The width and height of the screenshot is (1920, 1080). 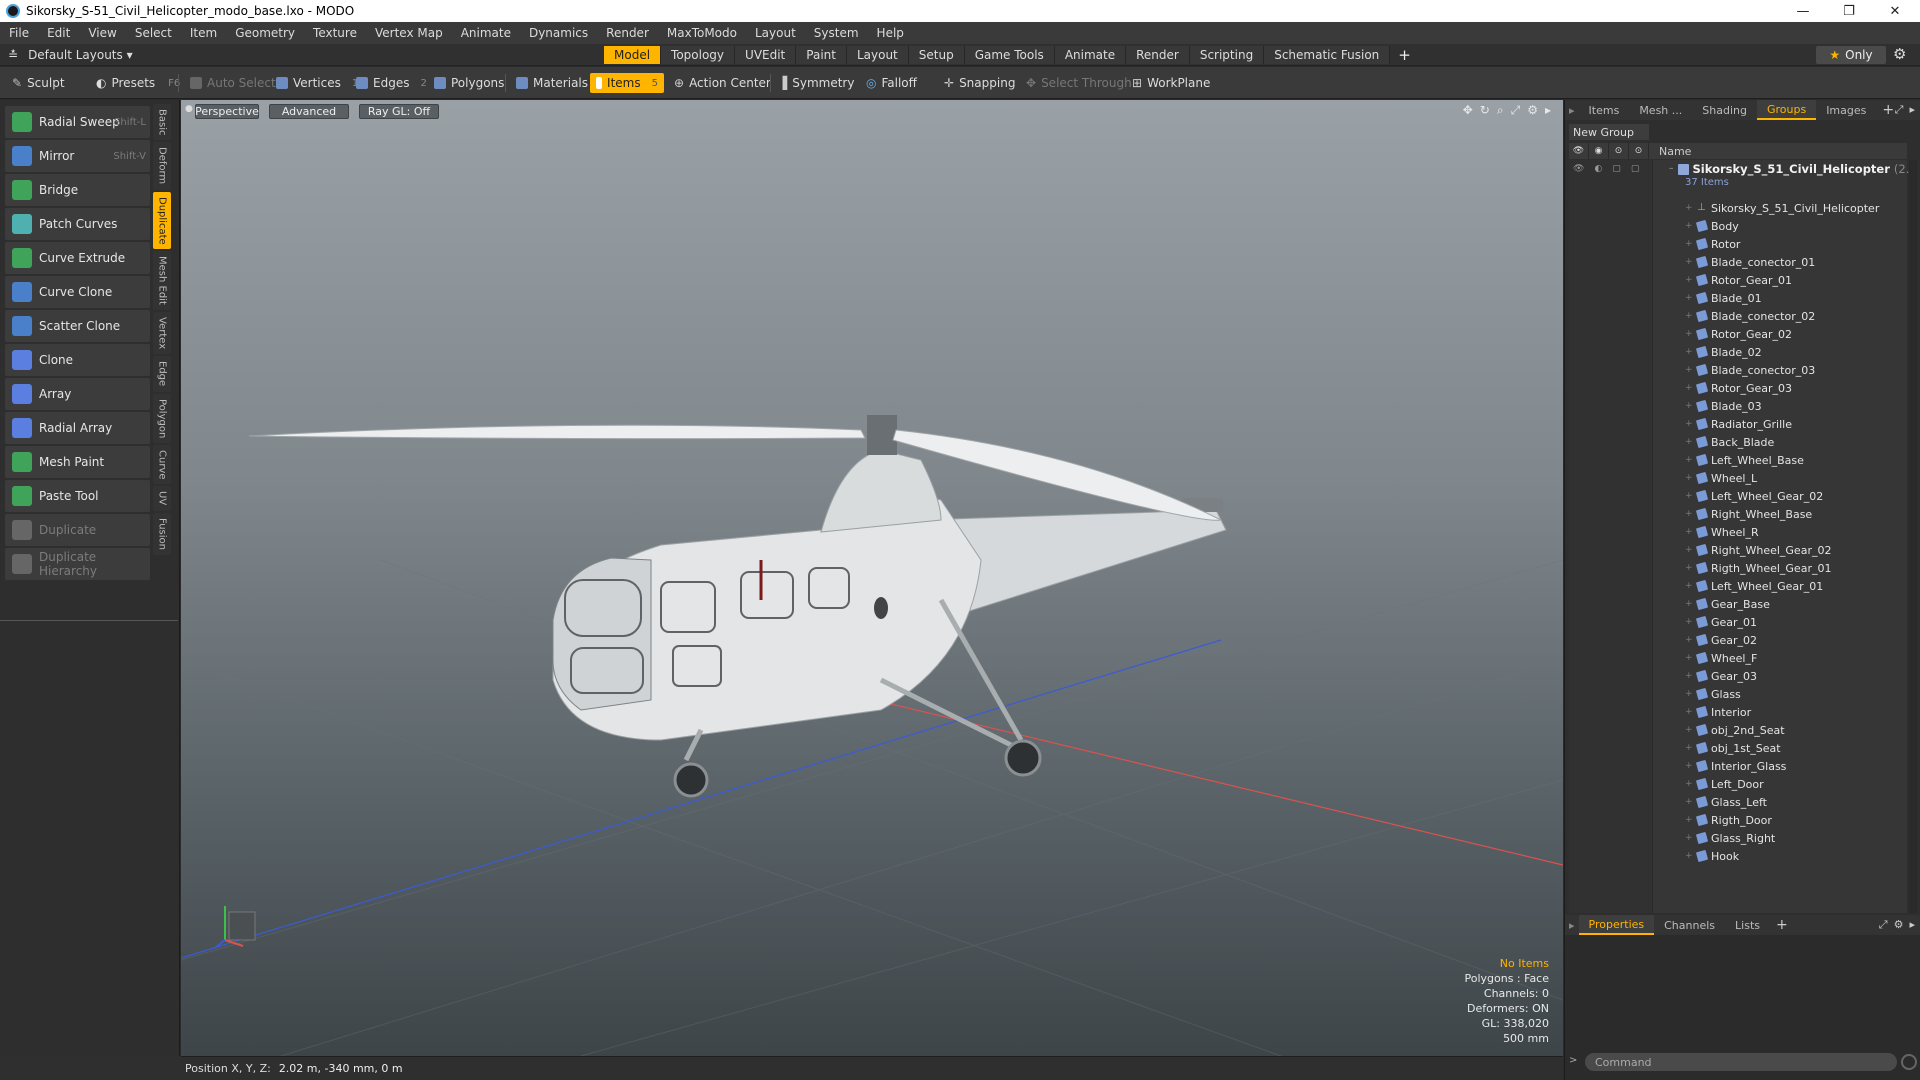 I want to click on render-column-icon: ◉, so click(x=1599, y=151).